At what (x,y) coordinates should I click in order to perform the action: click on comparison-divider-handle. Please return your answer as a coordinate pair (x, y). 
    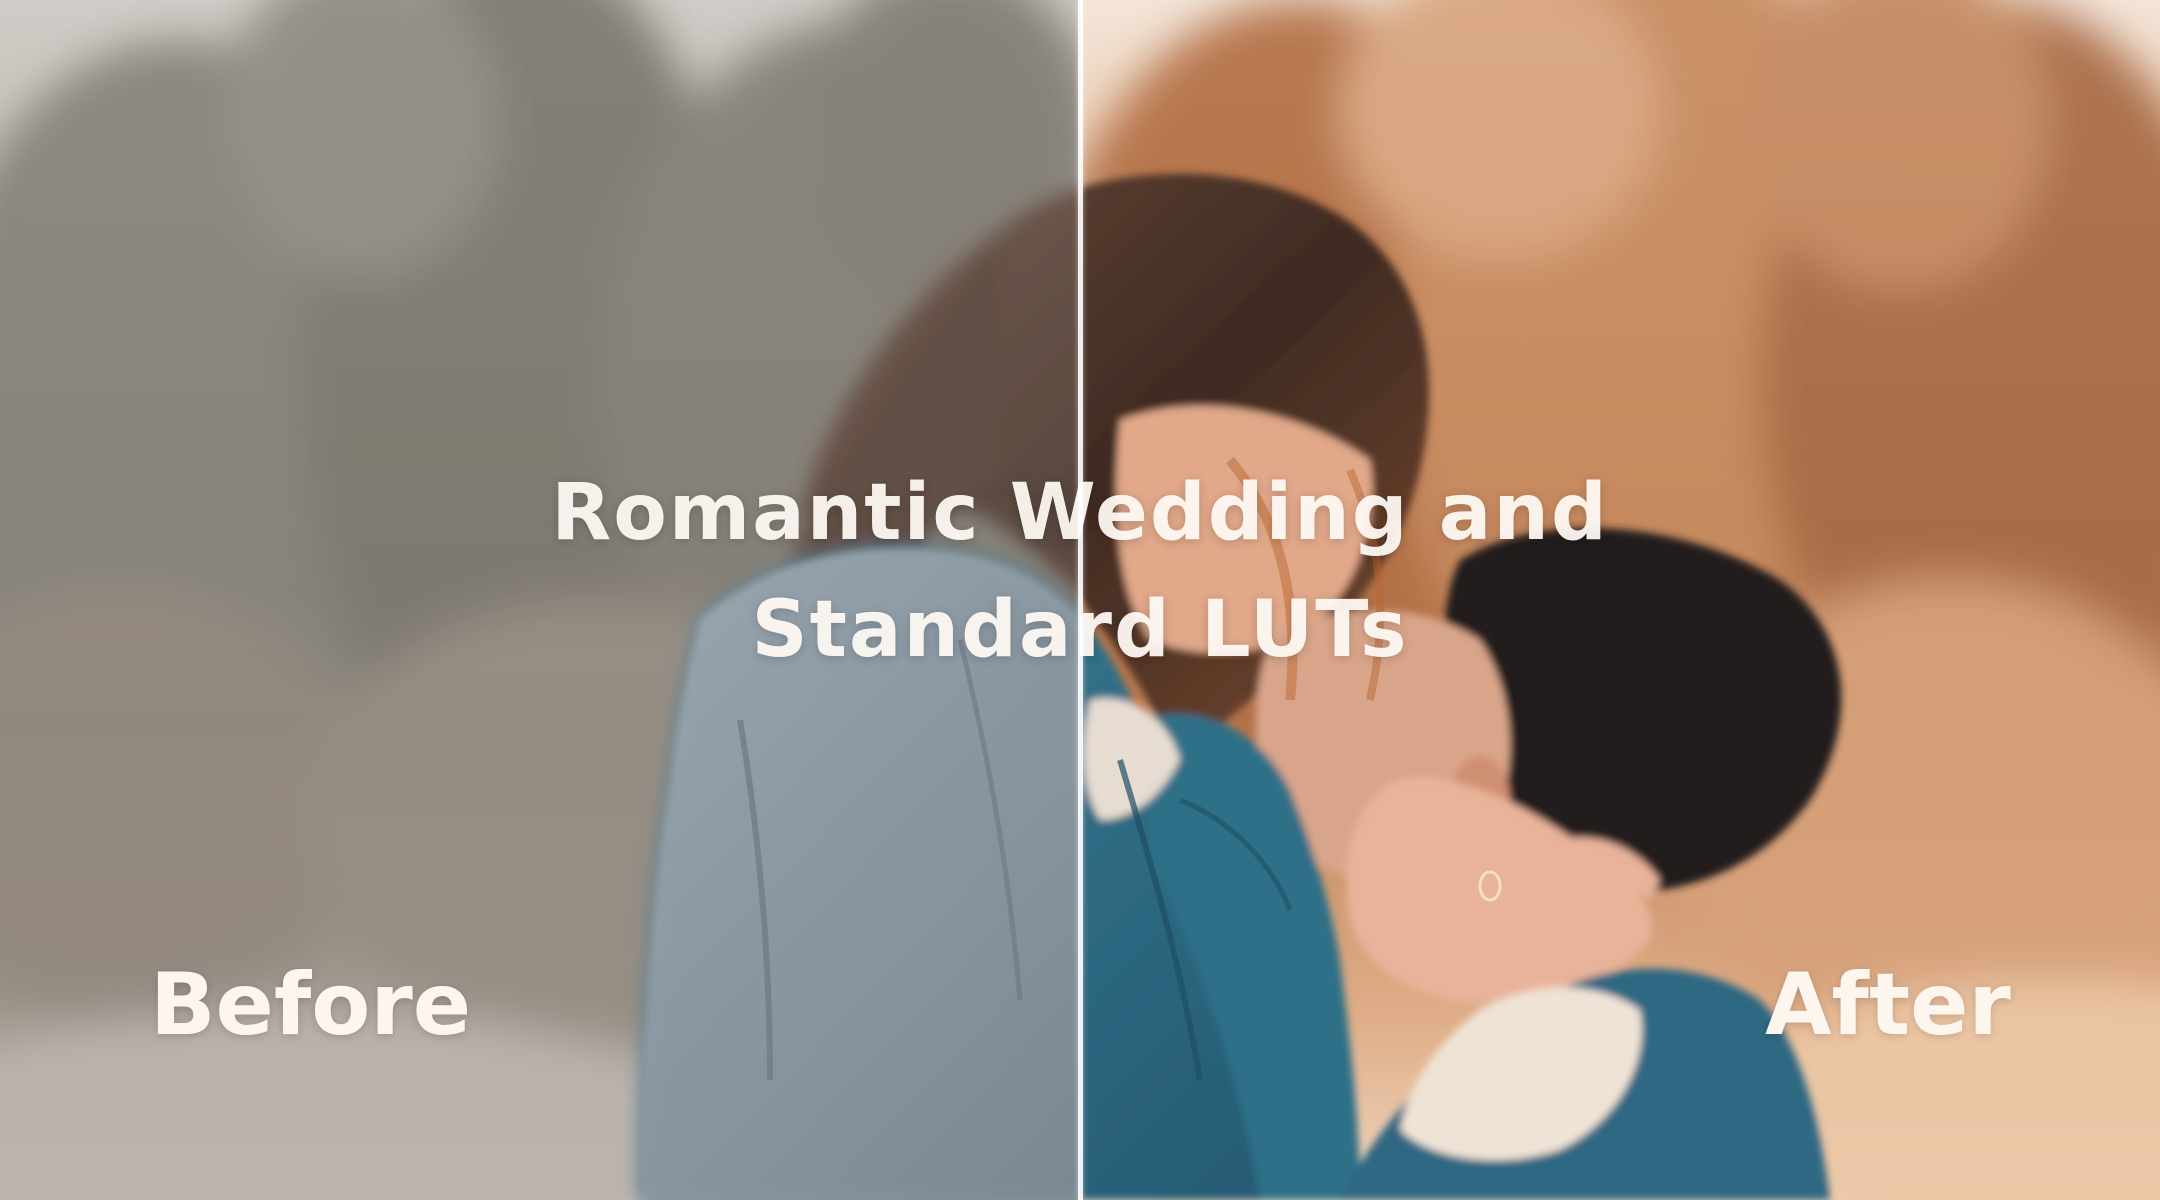
    Looking at the image, I should click on (1080, 600).